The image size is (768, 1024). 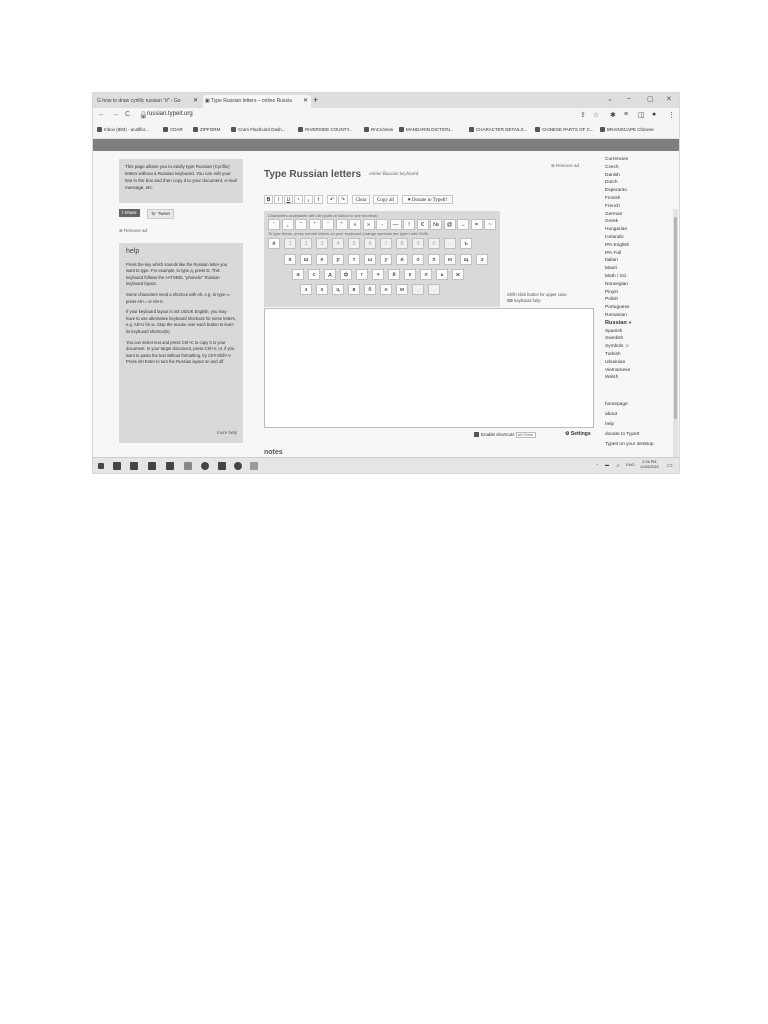 I want to click on keyboard-key: 5, so click(x=354, y=243).